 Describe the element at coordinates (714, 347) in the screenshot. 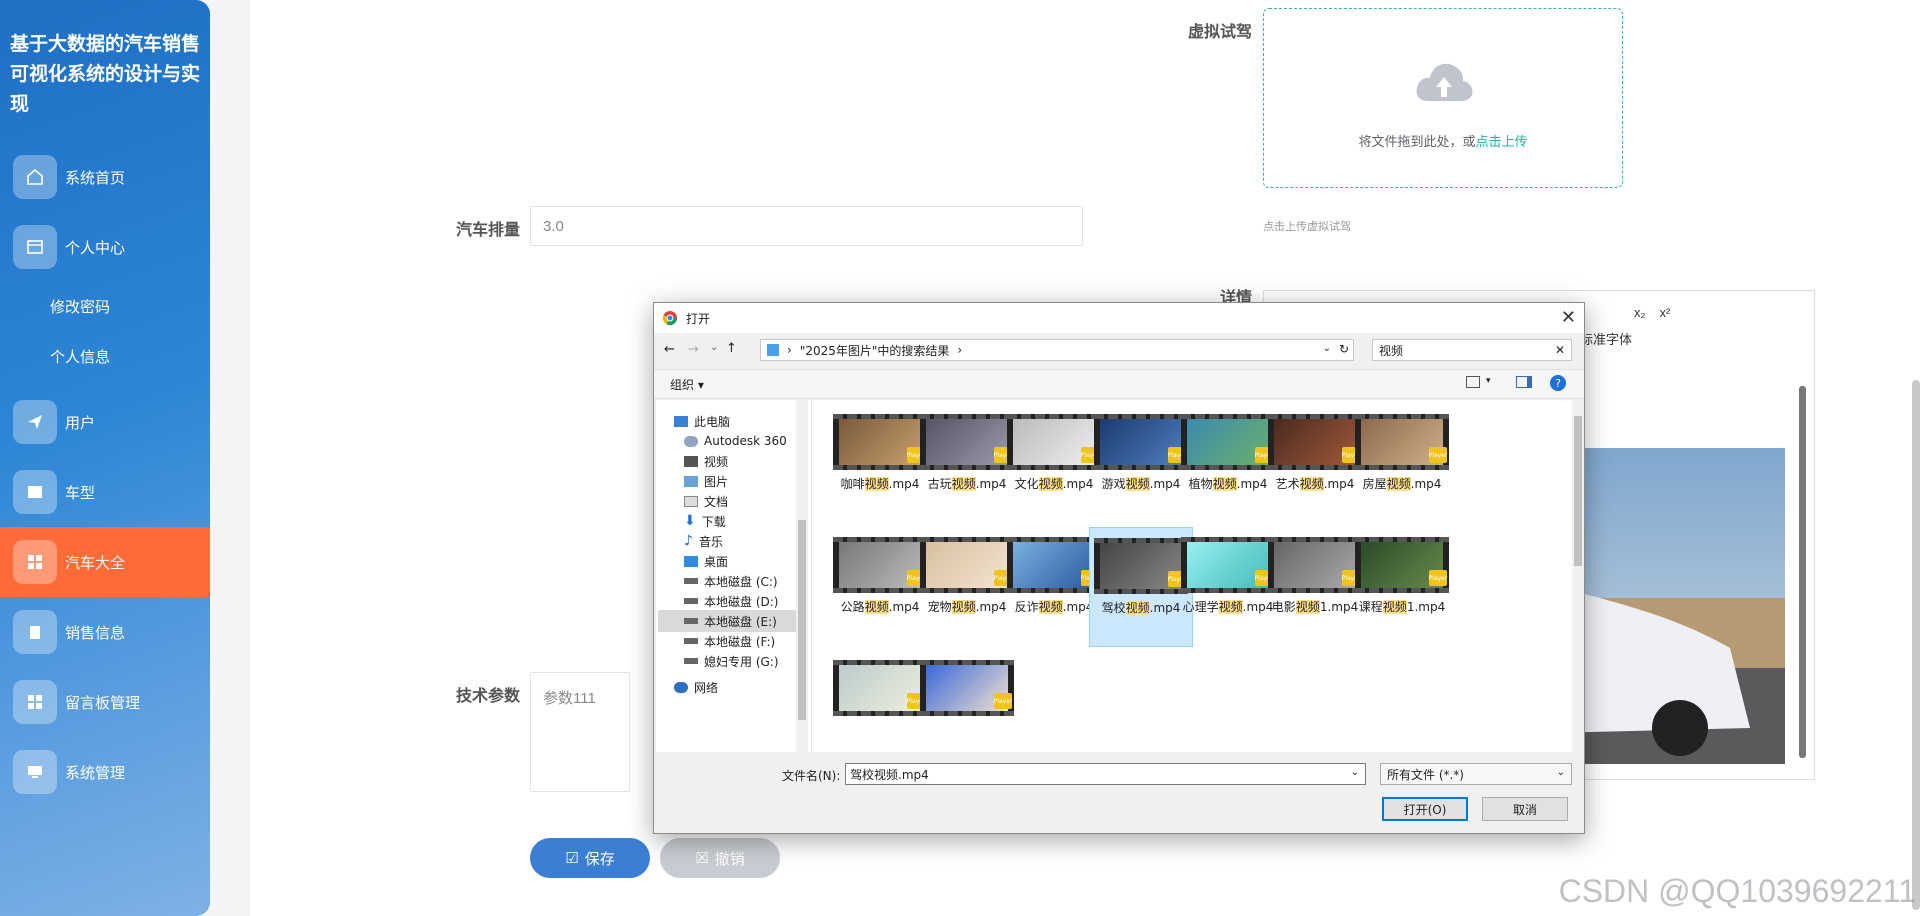

I see `recent-dropdown-icon: ⌄` at that location.